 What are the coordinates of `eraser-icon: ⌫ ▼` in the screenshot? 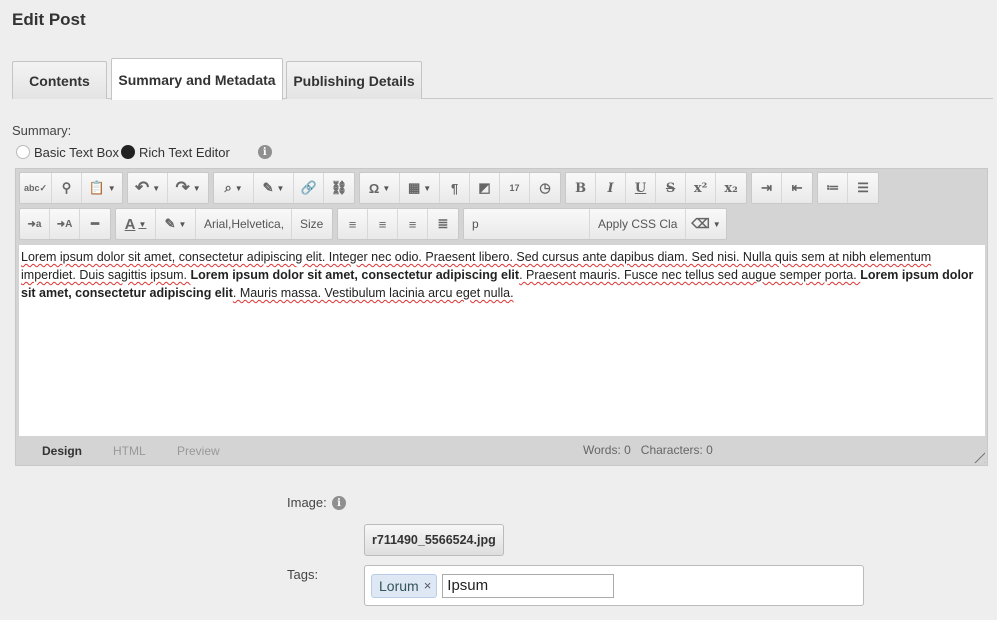 It's located at (706, 224).